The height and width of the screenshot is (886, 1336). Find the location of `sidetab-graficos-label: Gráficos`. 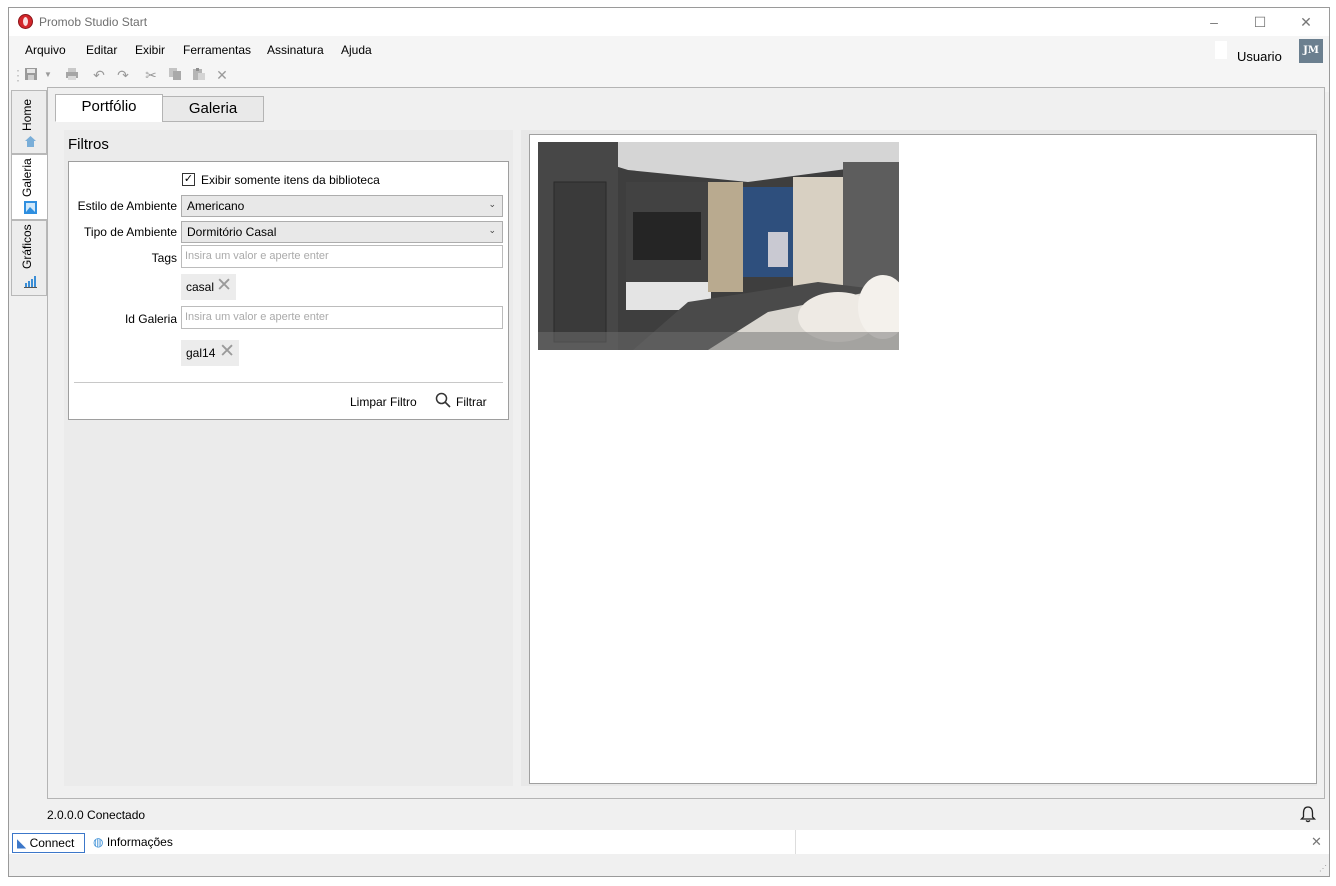

sidetab-graficos-label: Gráficos is located at coordinates (27, 246).